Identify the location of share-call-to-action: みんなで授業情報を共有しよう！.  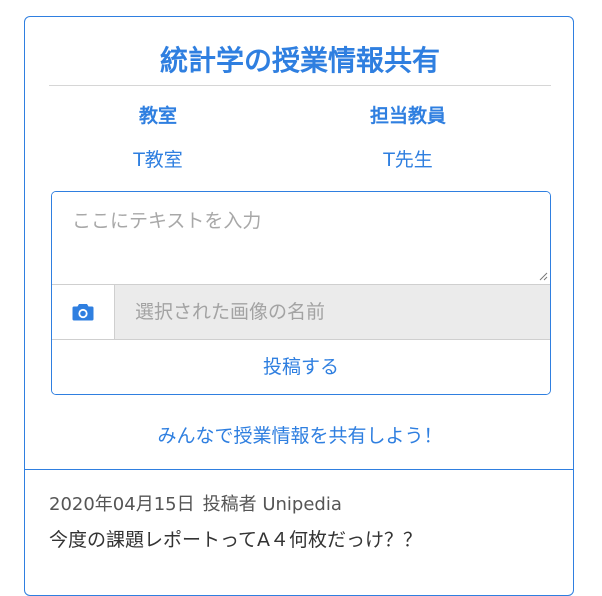
(300, 436).